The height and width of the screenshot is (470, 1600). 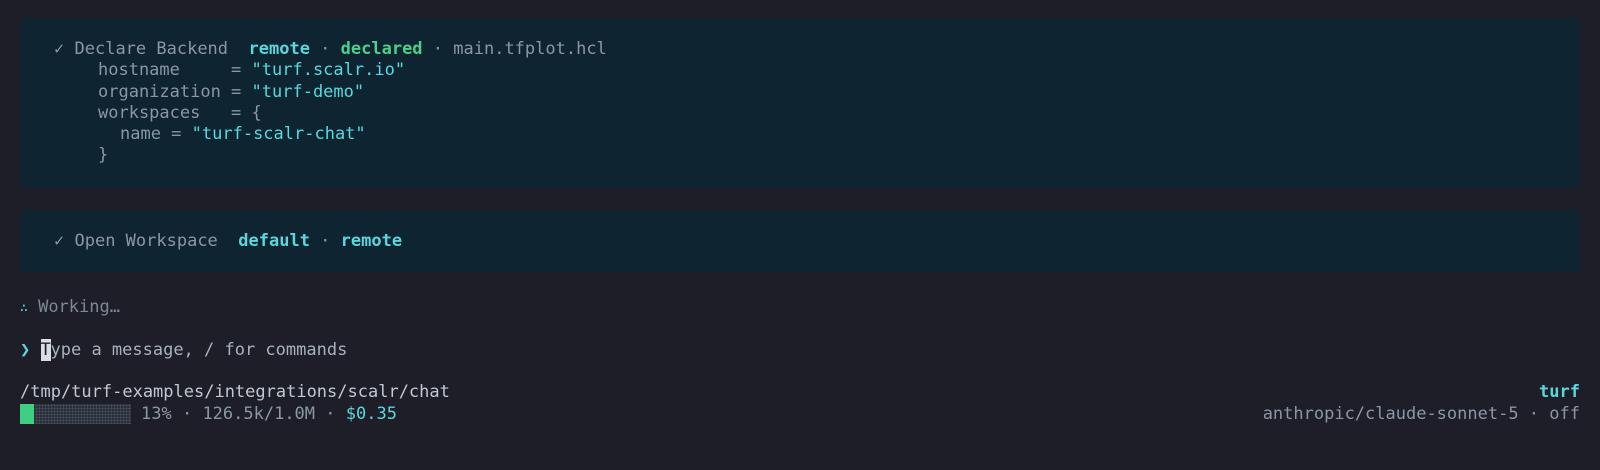 What do you see at coordinates (199, 350) in the screenshot?
I see `input-placeholder: ype a message, / for commands` at bounding box center [199, 350].